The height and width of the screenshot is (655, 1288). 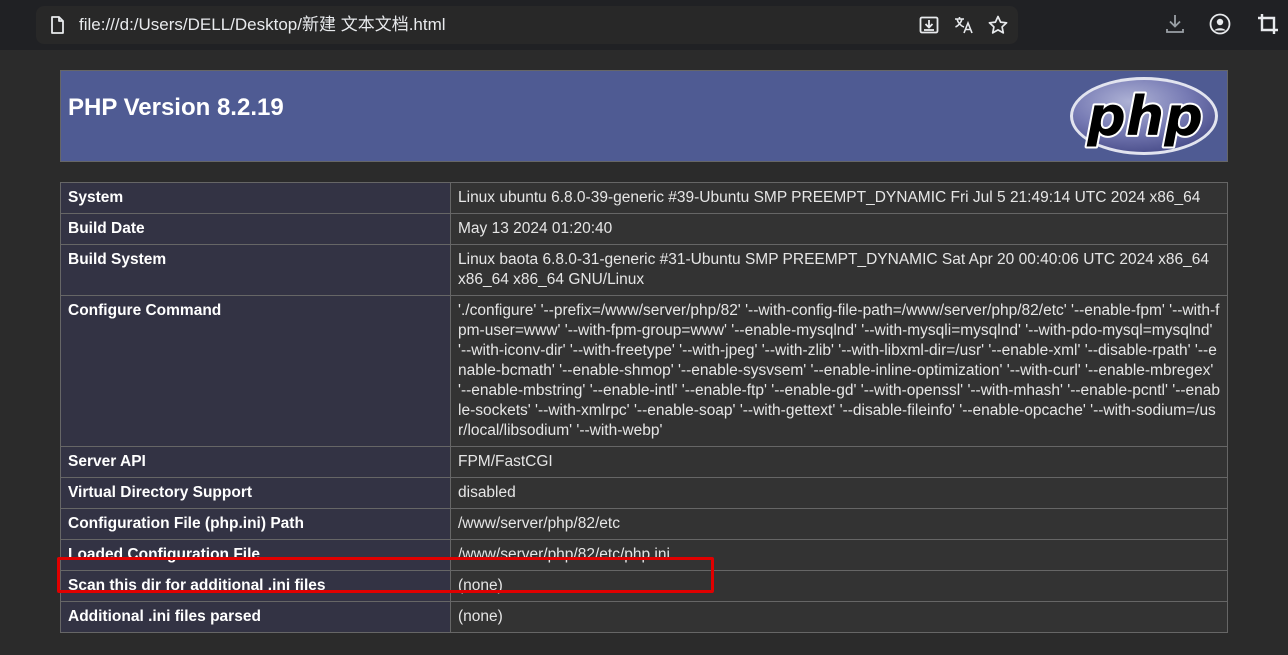 I want to click on table-row: Server API FPM/FastCGI, so click(x=644, y=462).